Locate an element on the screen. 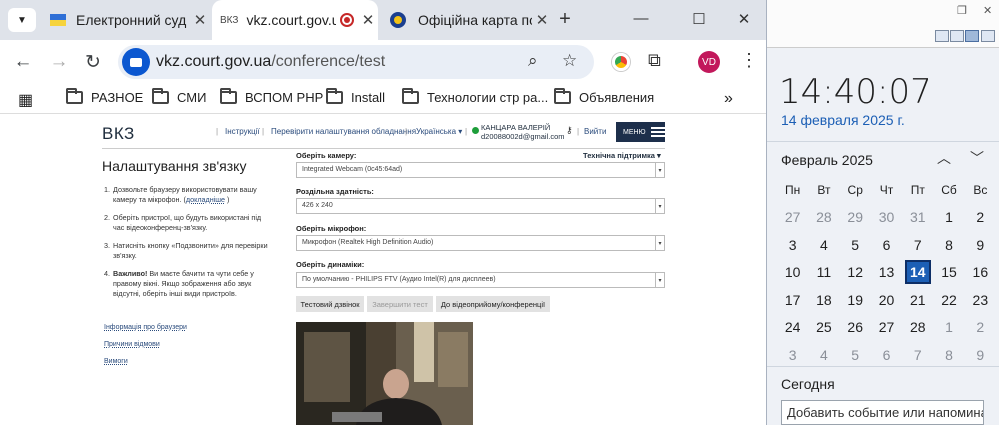 This screenshot has width=999, height=425. add-event-input: Добавить событие или напоминание is located at coordinates (882, 412).